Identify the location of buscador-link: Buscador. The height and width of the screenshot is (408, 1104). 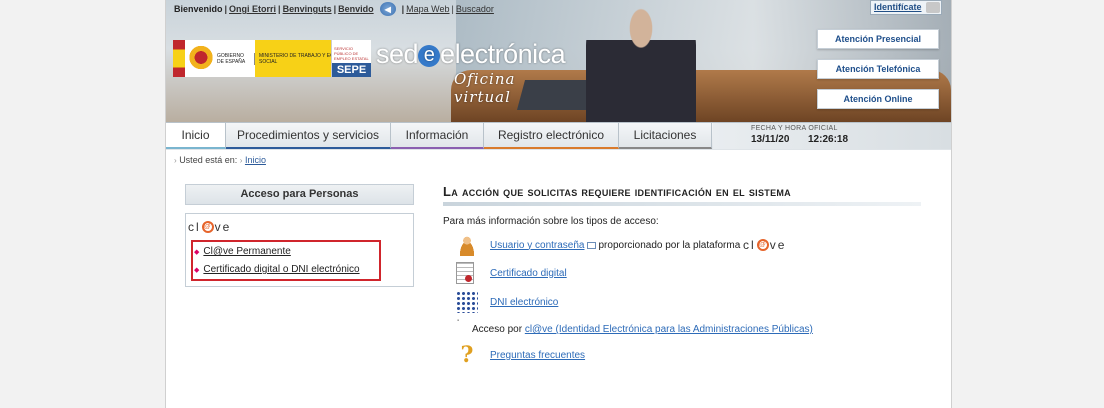
(475, 9).